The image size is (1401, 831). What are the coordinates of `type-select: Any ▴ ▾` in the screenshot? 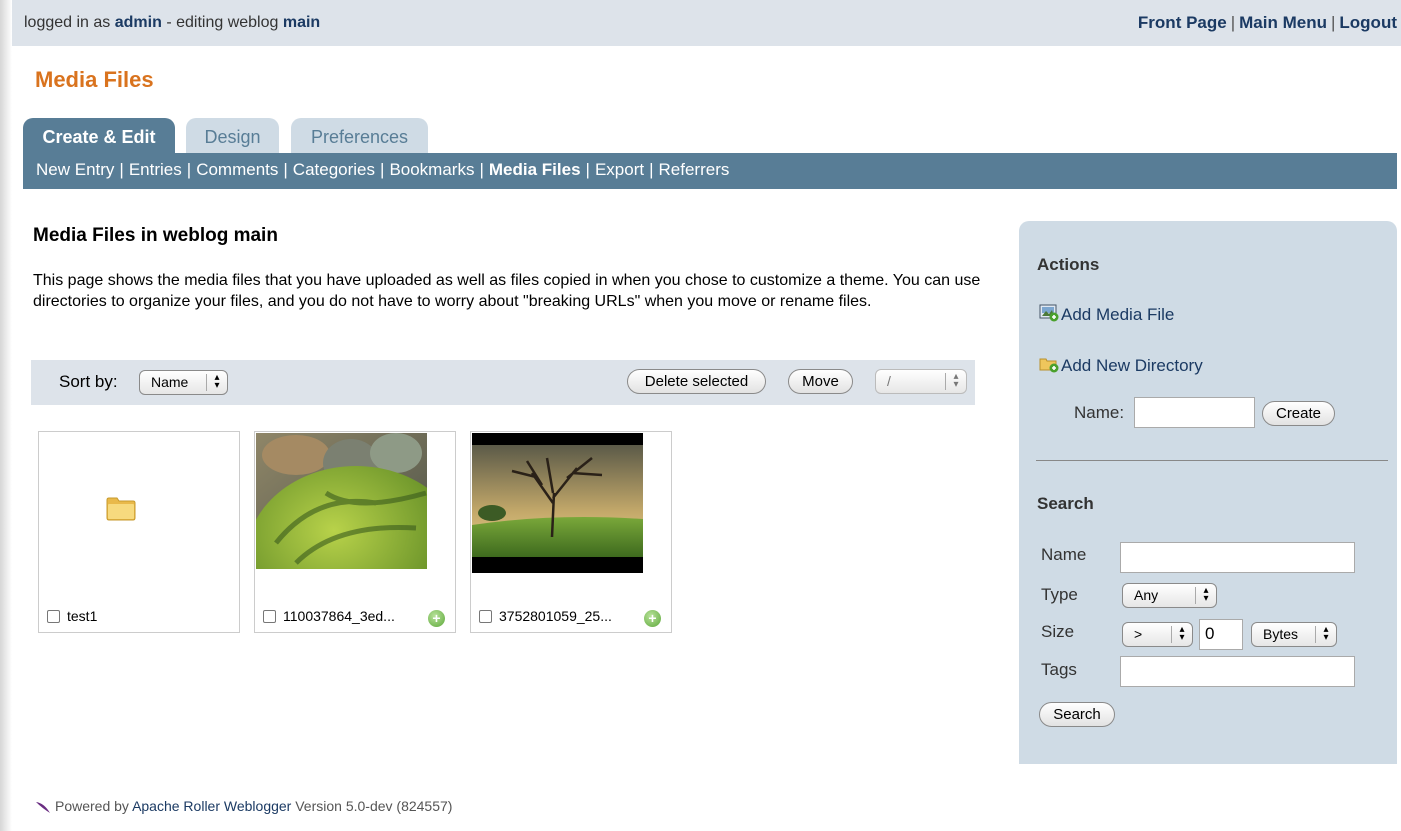 It's located at (1169, 595).